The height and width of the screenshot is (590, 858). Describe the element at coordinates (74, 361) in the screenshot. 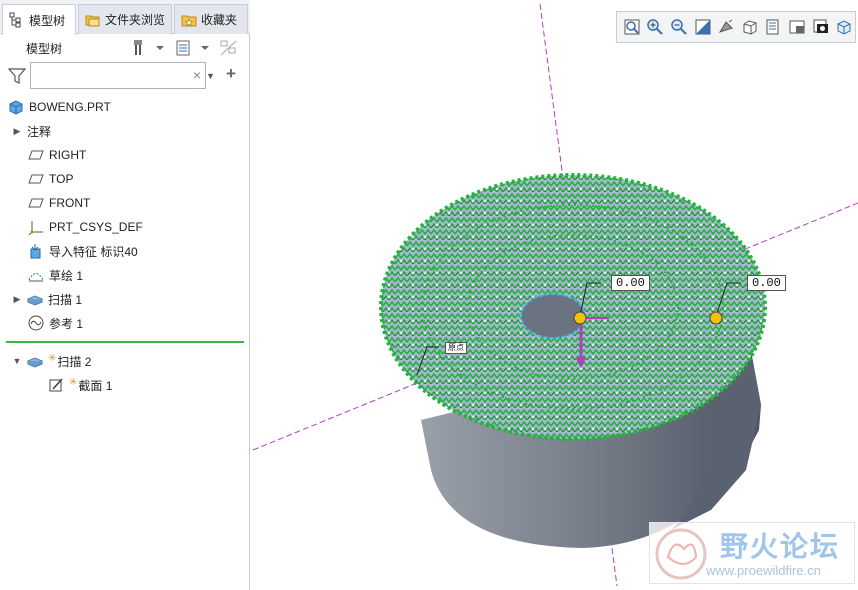

I see `tree-item-label: 扫描 2` at that location.